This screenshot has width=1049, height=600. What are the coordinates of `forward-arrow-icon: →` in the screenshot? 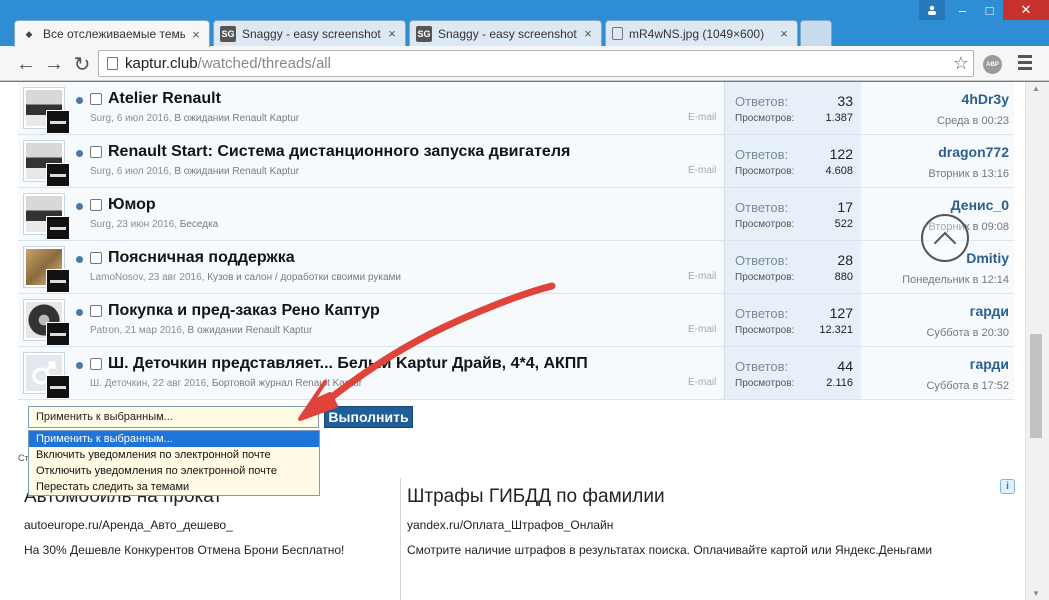 It's located at (54, 64).